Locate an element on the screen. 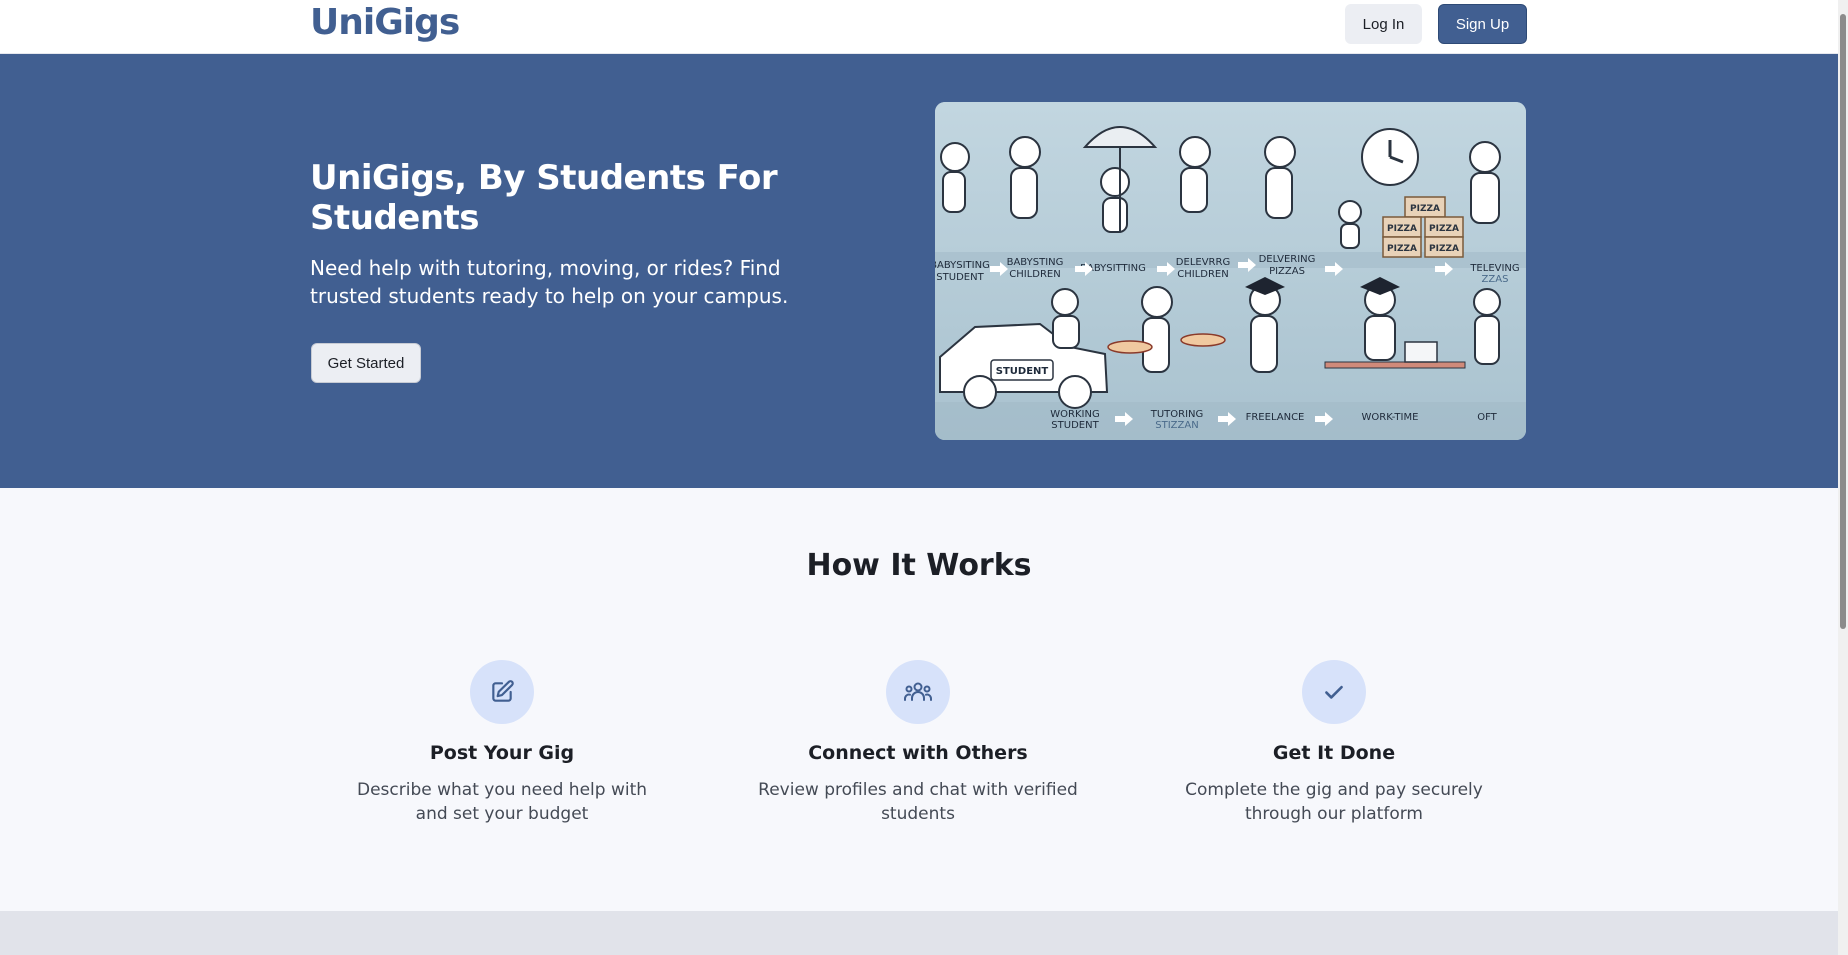 Image resolution: width=1848 pixels, height=955 pixels. svg-text: FREELANCE is located at coordinates (1275, 417).